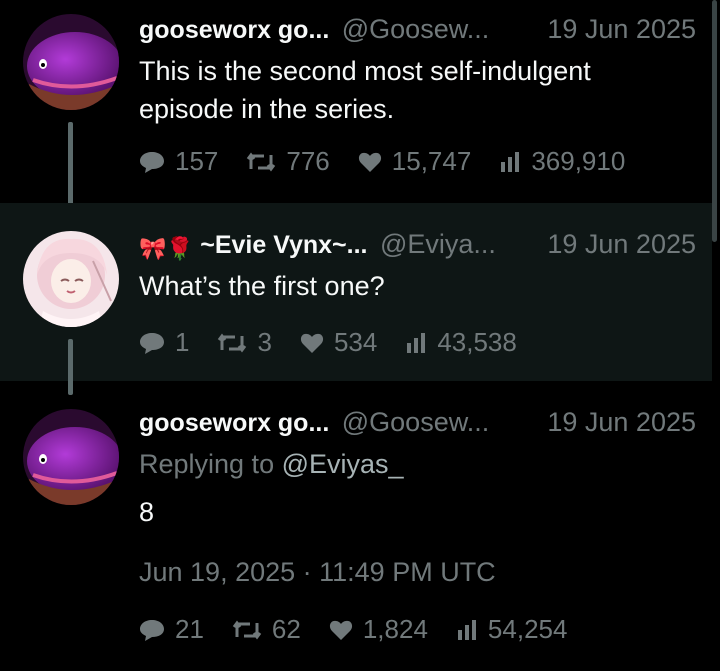  What do you see at coordinates (266, 629) in the screenshot?
I see `retweet-button: 62` at bounding box center [266, 629].